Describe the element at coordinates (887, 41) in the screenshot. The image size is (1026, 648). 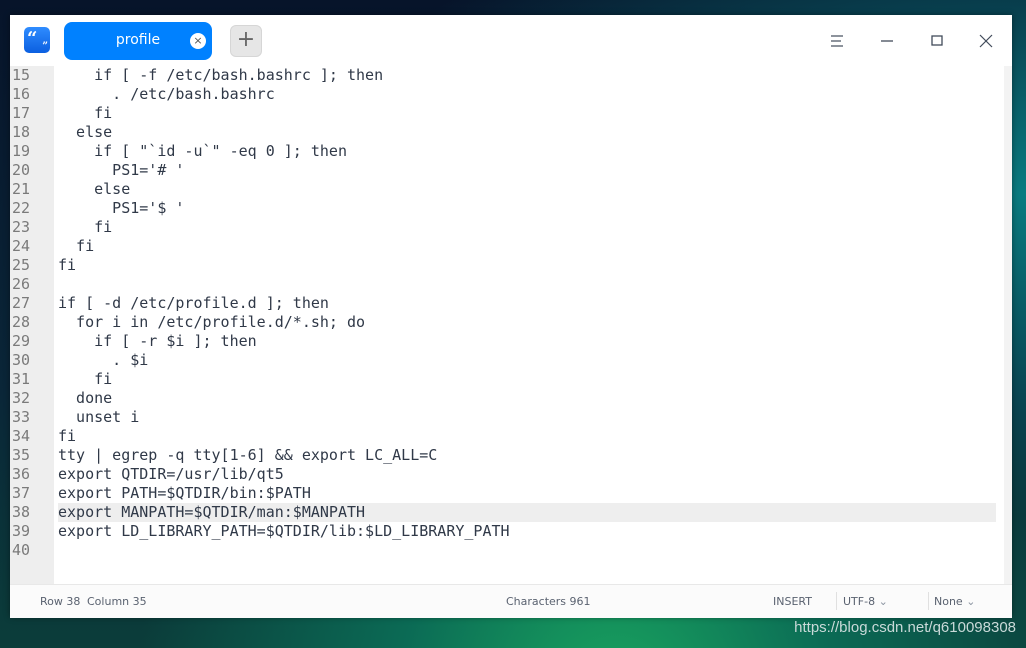
I see `minimize-icon` at that location.